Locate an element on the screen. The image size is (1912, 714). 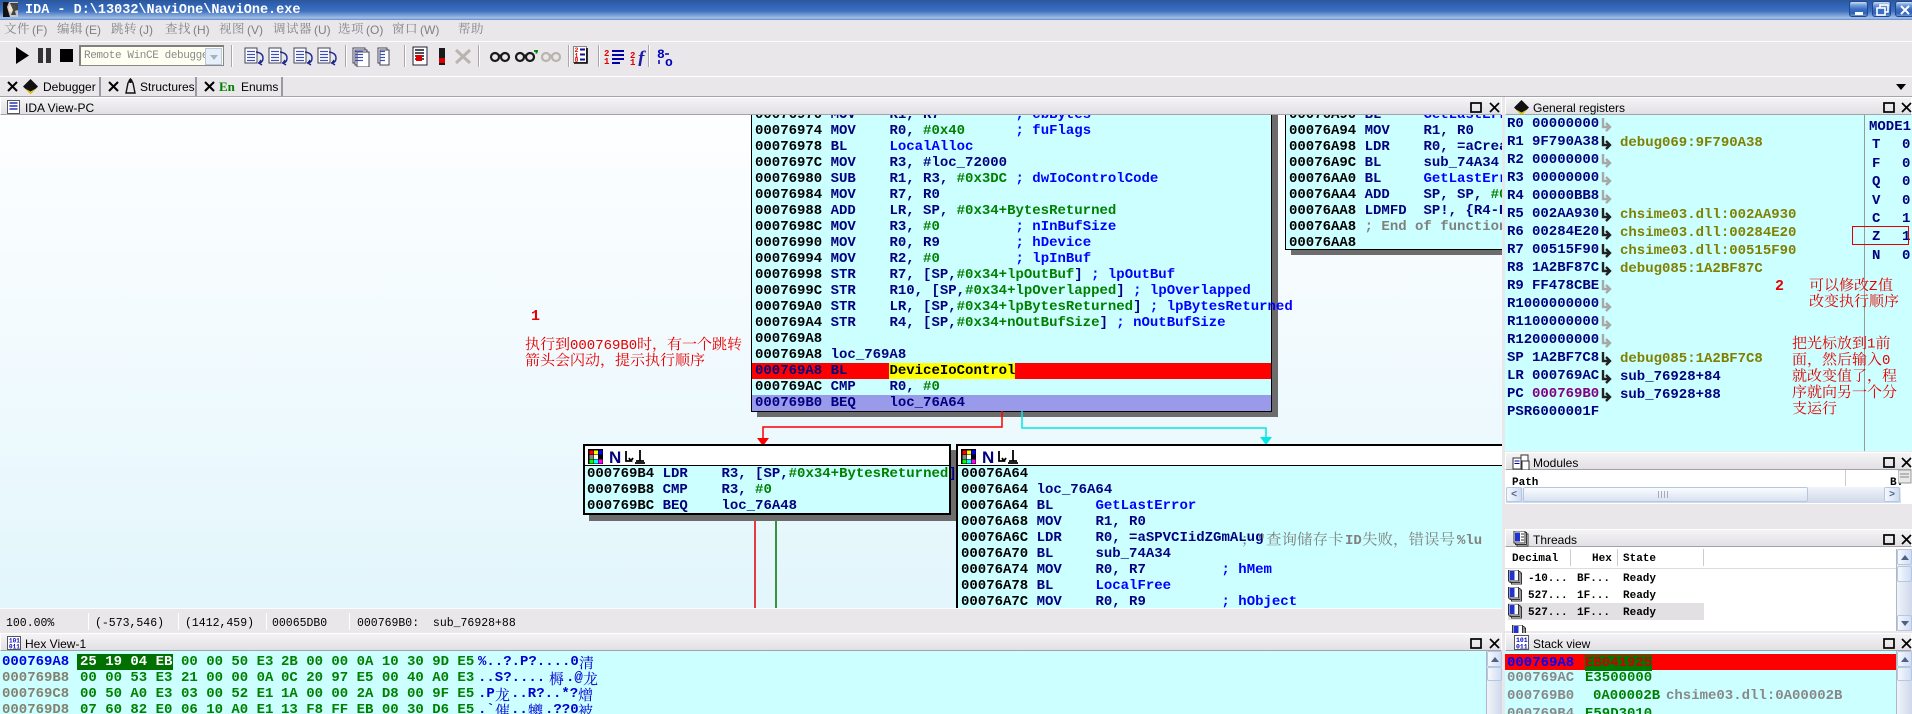
svg-text: (O) is located at coordinates (374, 30).